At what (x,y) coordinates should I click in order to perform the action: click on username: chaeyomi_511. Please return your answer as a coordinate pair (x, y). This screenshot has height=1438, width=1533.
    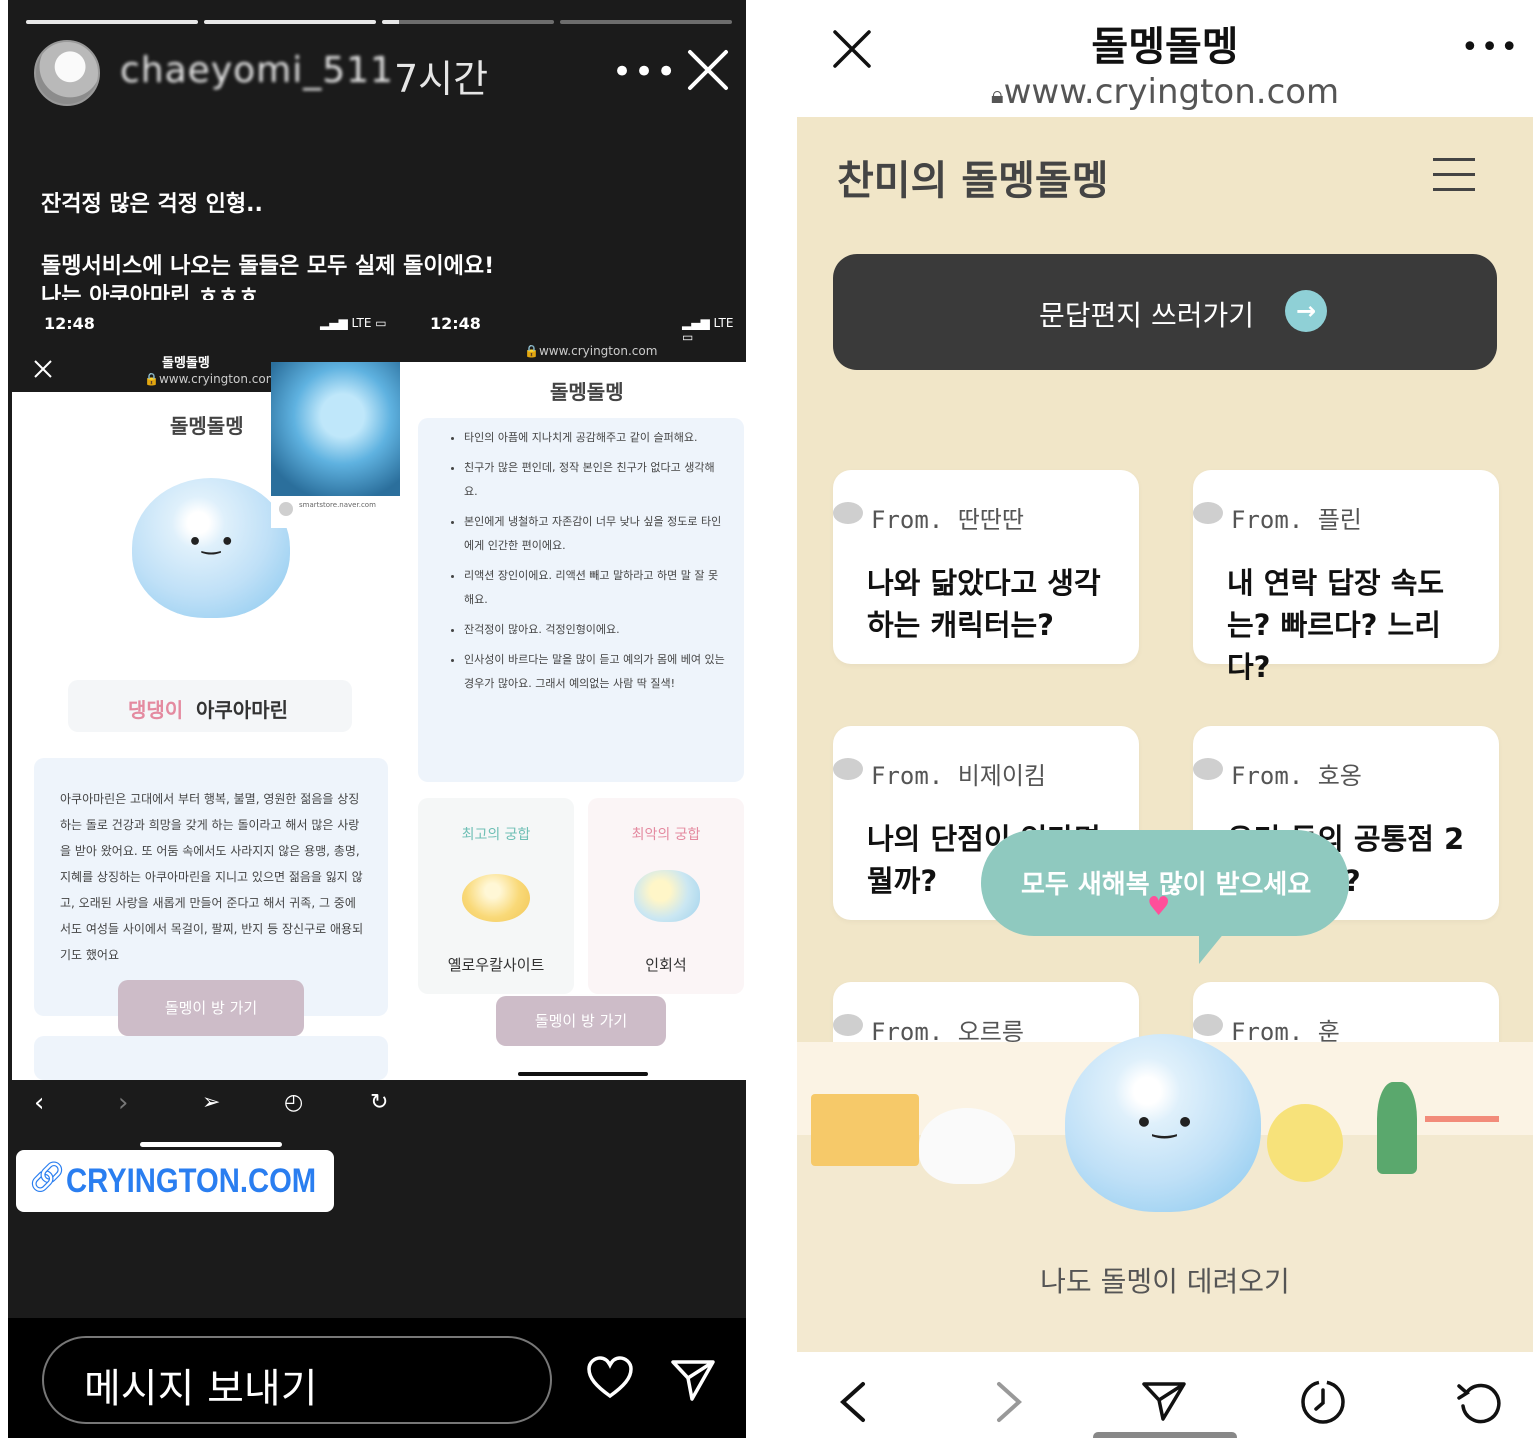
    Looking at the image, I should click on (257, 70).